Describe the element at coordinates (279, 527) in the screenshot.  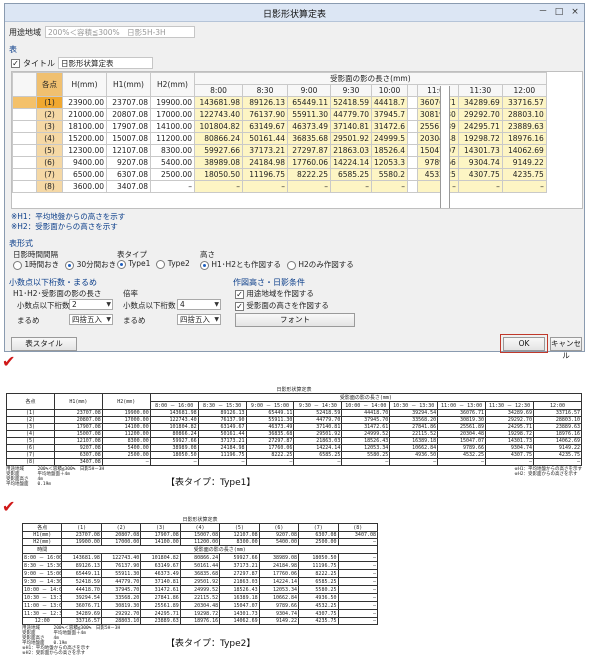
I see `preview2-points-cell: (6)` at that location.